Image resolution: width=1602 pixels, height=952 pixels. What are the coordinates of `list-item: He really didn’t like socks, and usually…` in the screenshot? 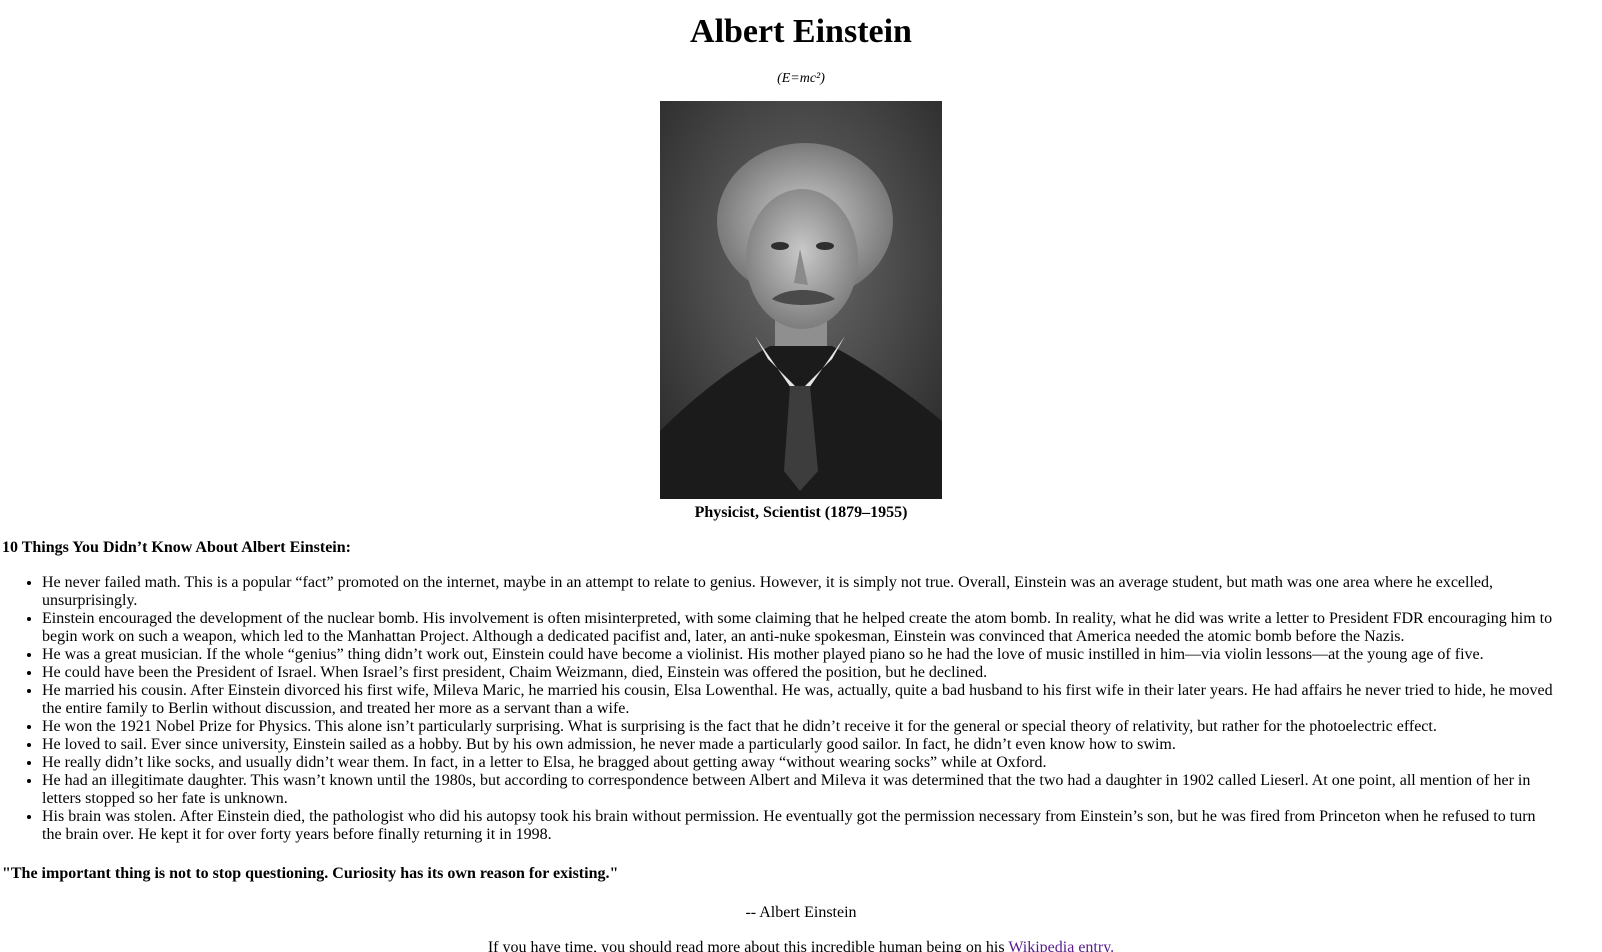 It's located at (800, 763).